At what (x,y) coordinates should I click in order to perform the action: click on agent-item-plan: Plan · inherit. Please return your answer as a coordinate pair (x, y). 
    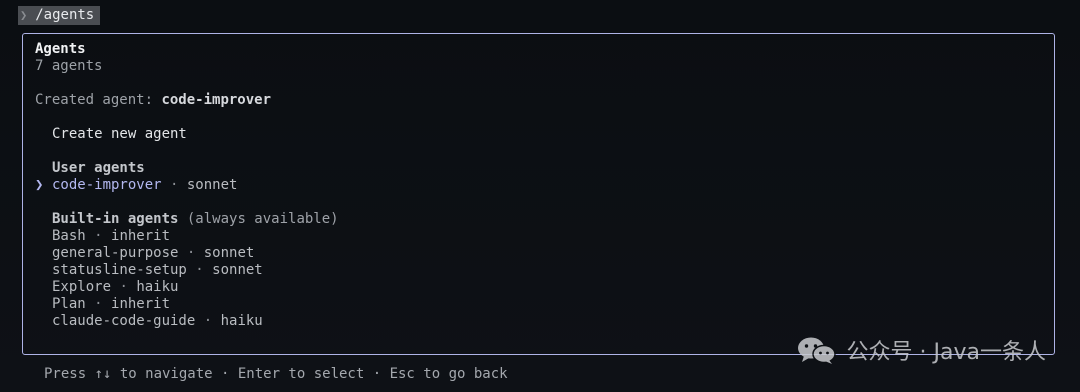
    Looking at the image, I should click on (538, 304).